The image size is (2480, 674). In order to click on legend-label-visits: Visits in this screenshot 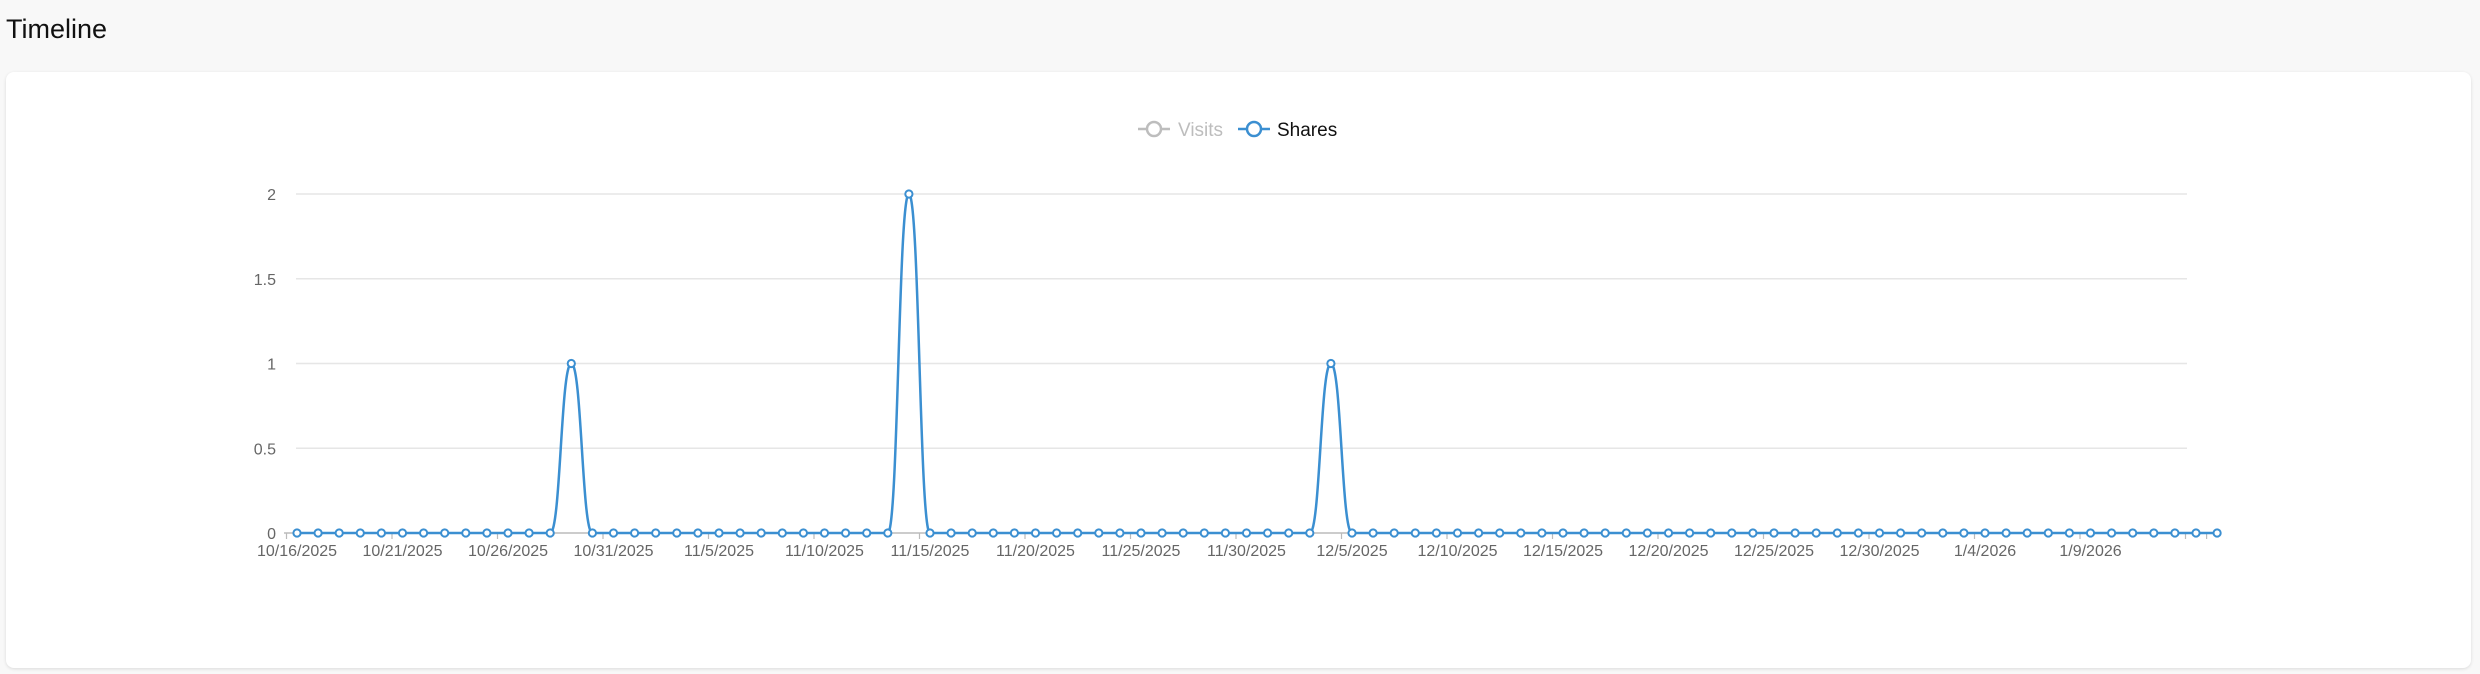, I will do `click(1200, 130)`.